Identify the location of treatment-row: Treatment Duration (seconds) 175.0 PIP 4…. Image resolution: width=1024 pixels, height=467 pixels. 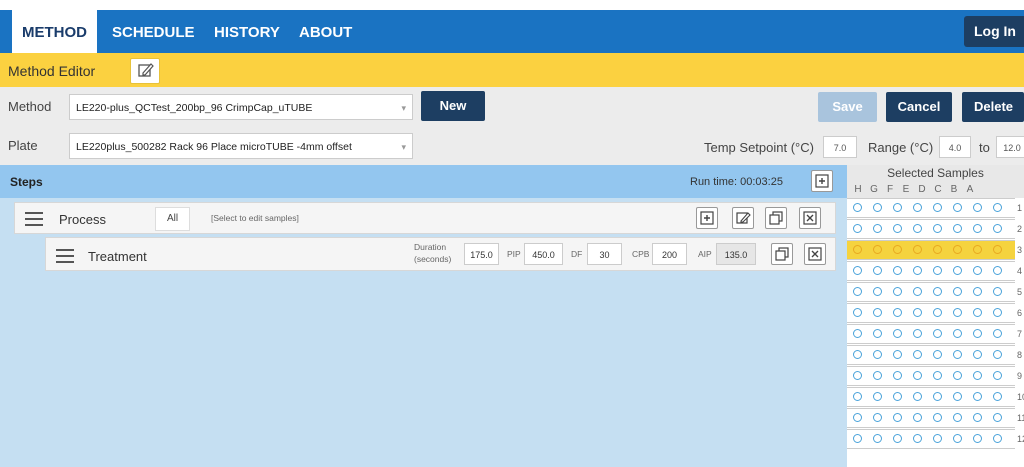
(440, 254).